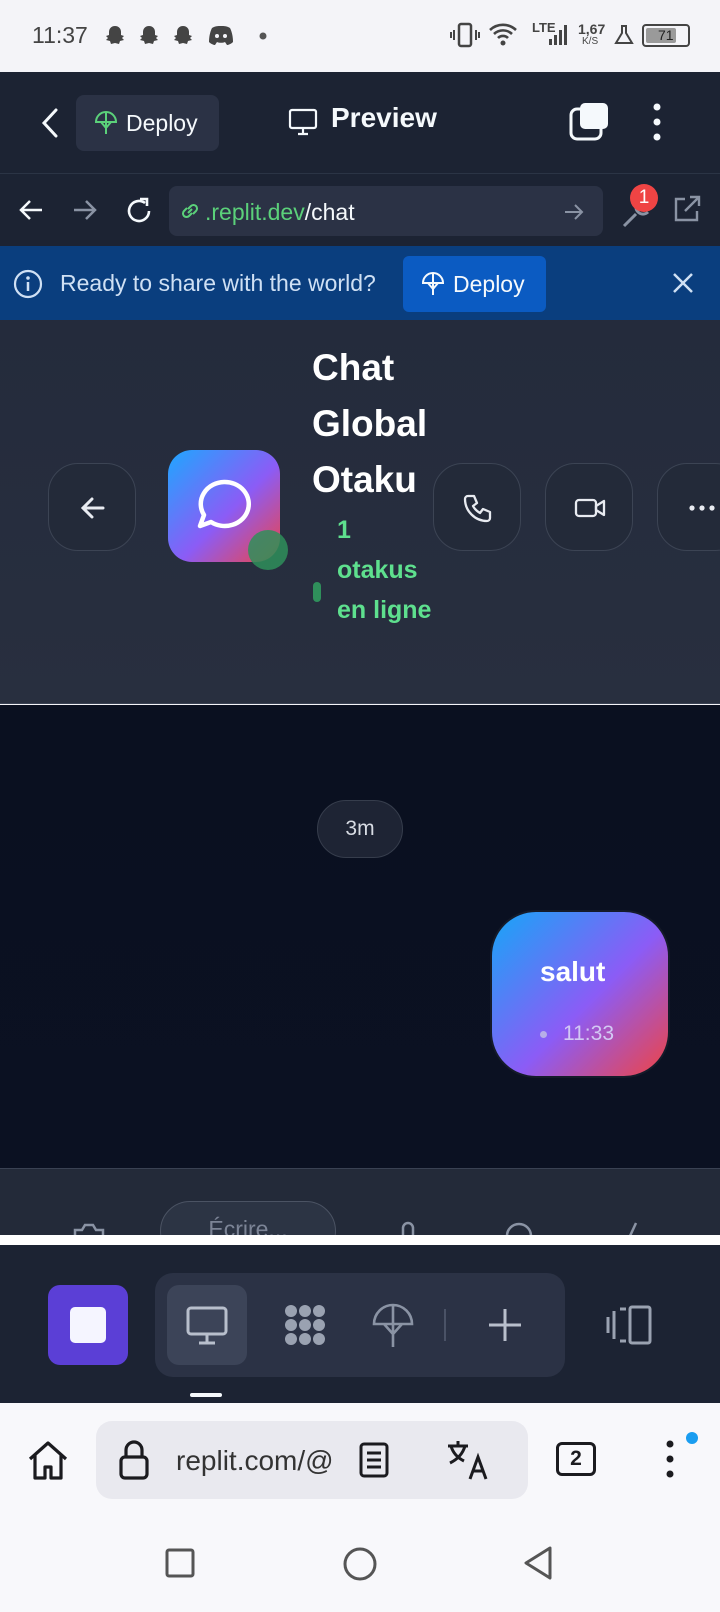 This screenshot has width=720, height=1612. What do you see at coordinates (503, 34) in the screenshot?
I see `wifi-icon` at bounding box center [503, 34].